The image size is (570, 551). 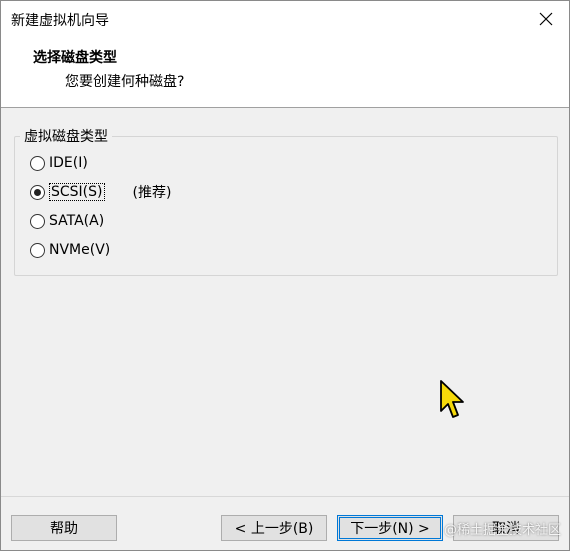 What do you see at coordinates (274, 528) in the screenshot?
I see `back-button: < 上一步(B)` at bounding box center [274, 528].